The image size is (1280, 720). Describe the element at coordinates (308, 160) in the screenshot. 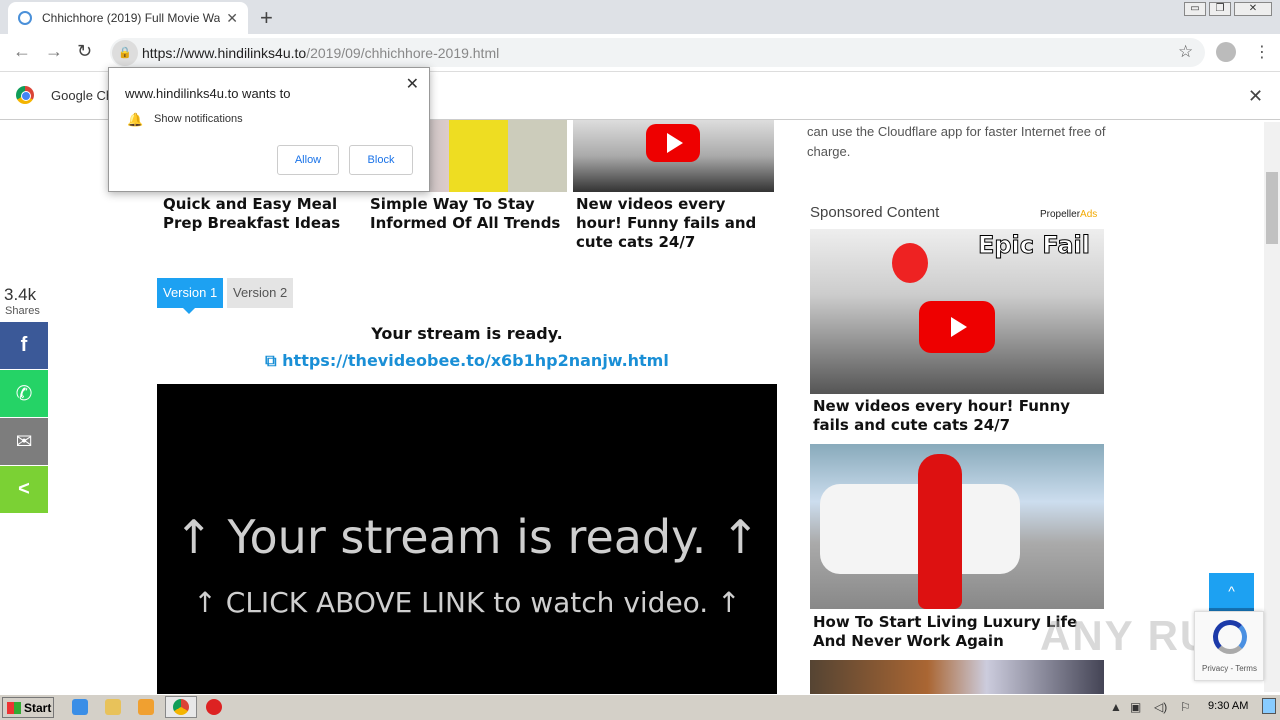

I see `allow-button: Allow` at that location.